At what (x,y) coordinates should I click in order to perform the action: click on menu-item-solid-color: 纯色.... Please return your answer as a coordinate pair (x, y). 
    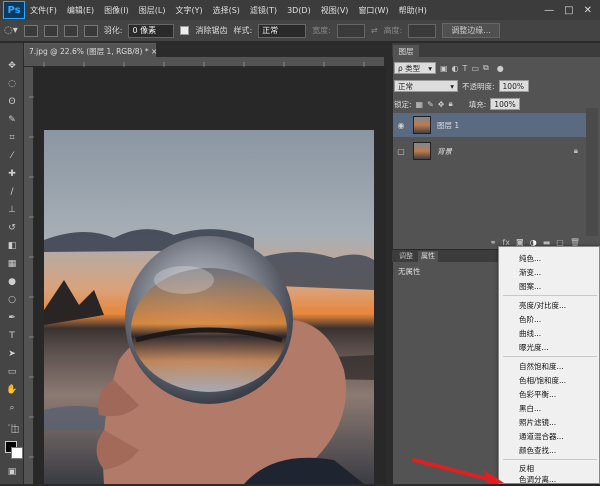
    Looking at the image, I should click on (549, 258).